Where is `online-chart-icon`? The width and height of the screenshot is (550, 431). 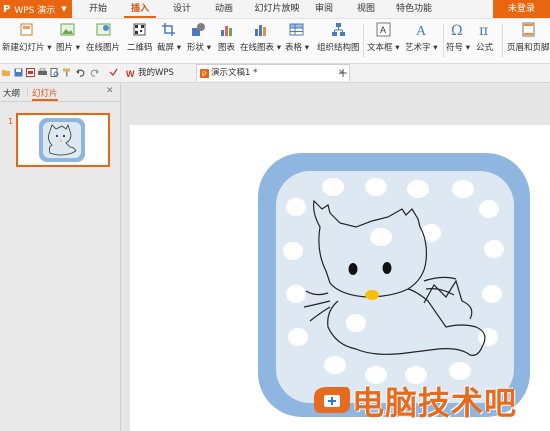
online-chart-icon is located at coordinates (260, 30).